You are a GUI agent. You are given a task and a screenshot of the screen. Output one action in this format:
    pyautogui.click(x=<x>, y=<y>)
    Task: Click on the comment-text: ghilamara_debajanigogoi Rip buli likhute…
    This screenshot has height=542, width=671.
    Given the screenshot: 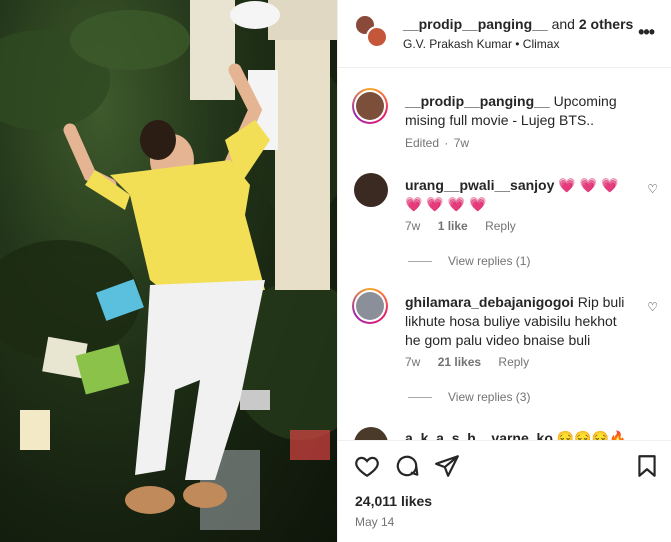 What is the action you would take?
    pyautogui.click(x=520, y=321)
    